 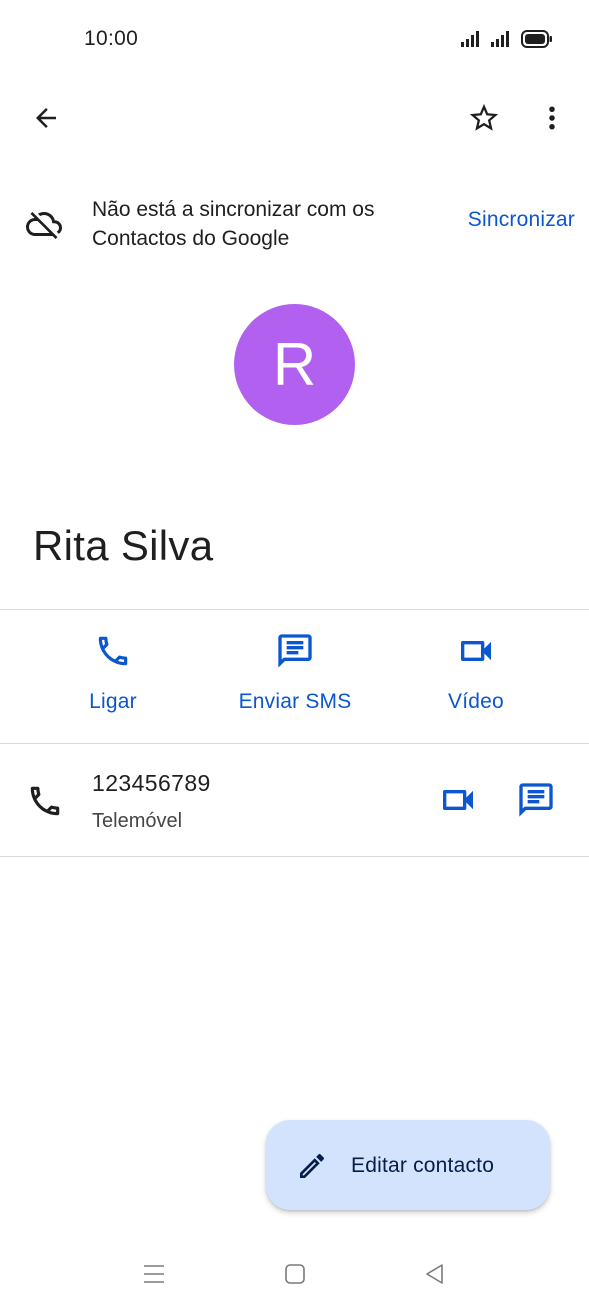 I want to click on favorite-button, so click(x=484, y=118).